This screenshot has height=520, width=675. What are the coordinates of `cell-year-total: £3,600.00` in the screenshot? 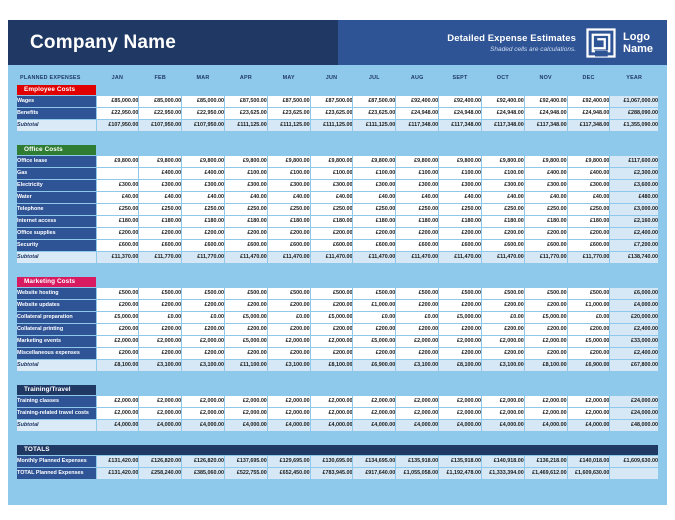 It's located at (634, 185).